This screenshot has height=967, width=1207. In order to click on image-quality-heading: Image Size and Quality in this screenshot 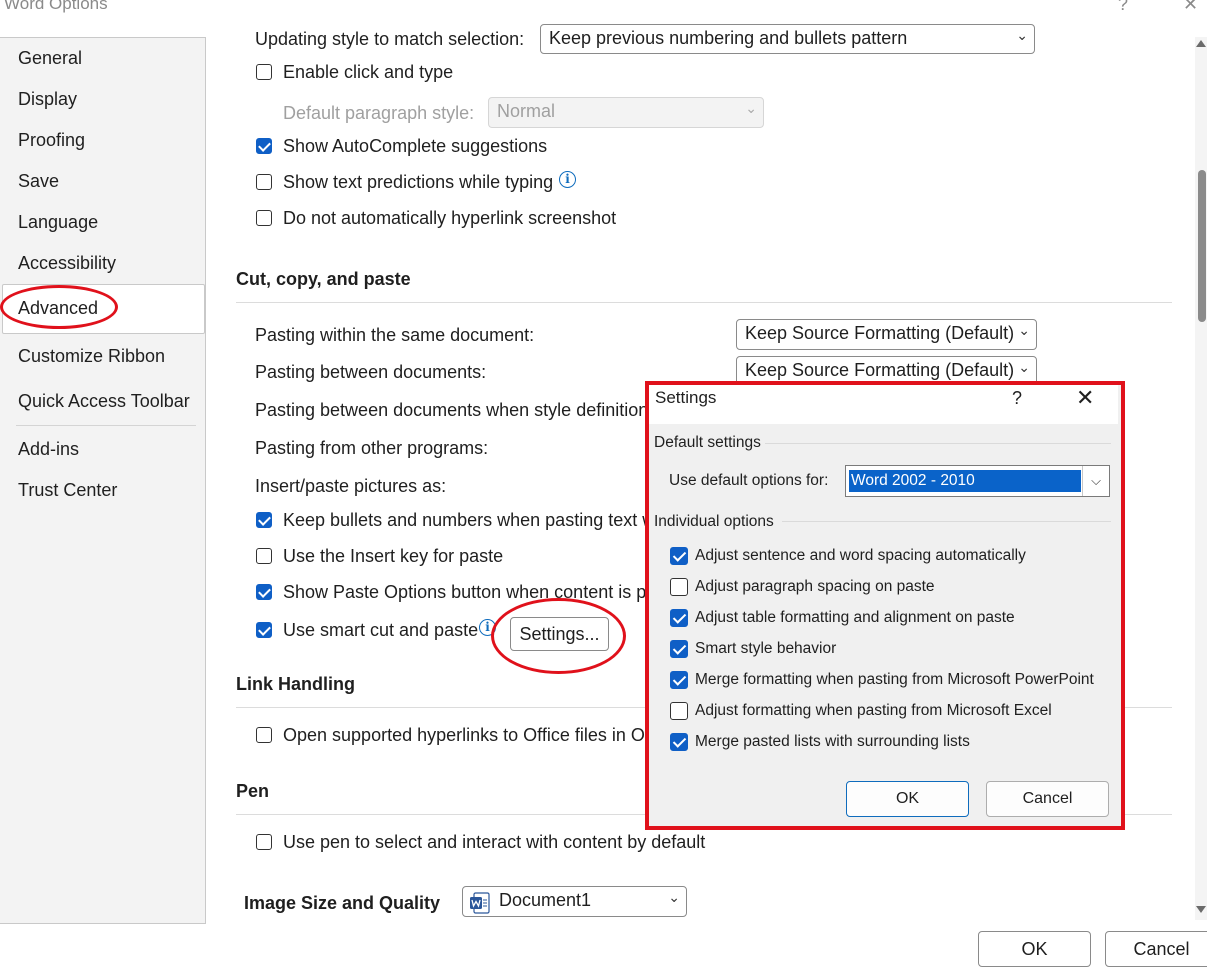, I will do `click(342, 903)`.